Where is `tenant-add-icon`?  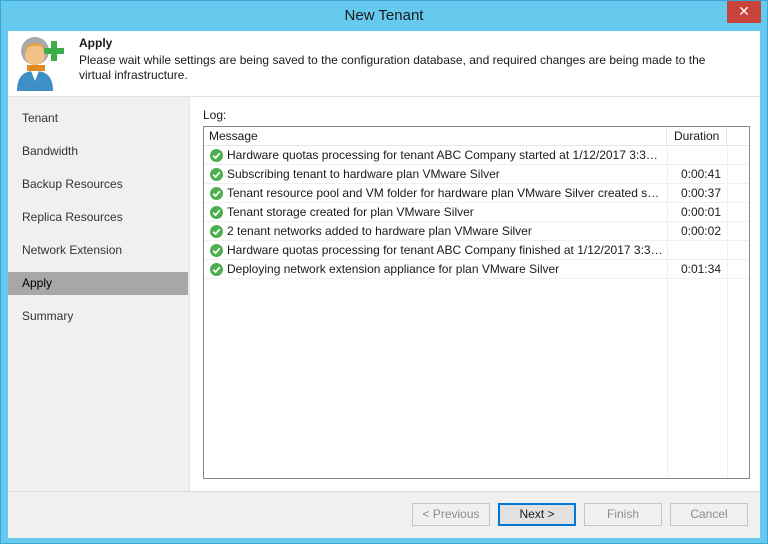
tenant-add-icon is located at coordinates (40, 64).